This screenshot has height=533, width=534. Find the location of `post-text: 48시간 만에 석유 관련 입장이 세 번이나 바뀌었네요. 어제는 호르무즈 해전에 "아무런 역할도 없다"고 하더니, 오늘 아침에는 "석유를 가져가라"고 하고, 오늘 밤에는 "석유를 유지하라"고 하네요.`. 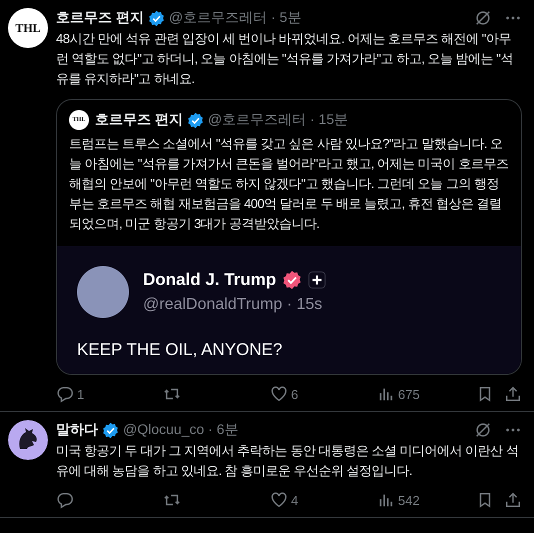

post-text: 48시간 만에 석유 관련 입장이 세 번이나 바뀌었네요. 어제는 호르무즈 해전에 "아무런 역할도 없다"고 하더니, 오늘 아침에는 "석유를 가져가라"고 하고, 오늘 밤에는 "석유를 유지하라"고 하네요. is located at coordinates (285, 59).